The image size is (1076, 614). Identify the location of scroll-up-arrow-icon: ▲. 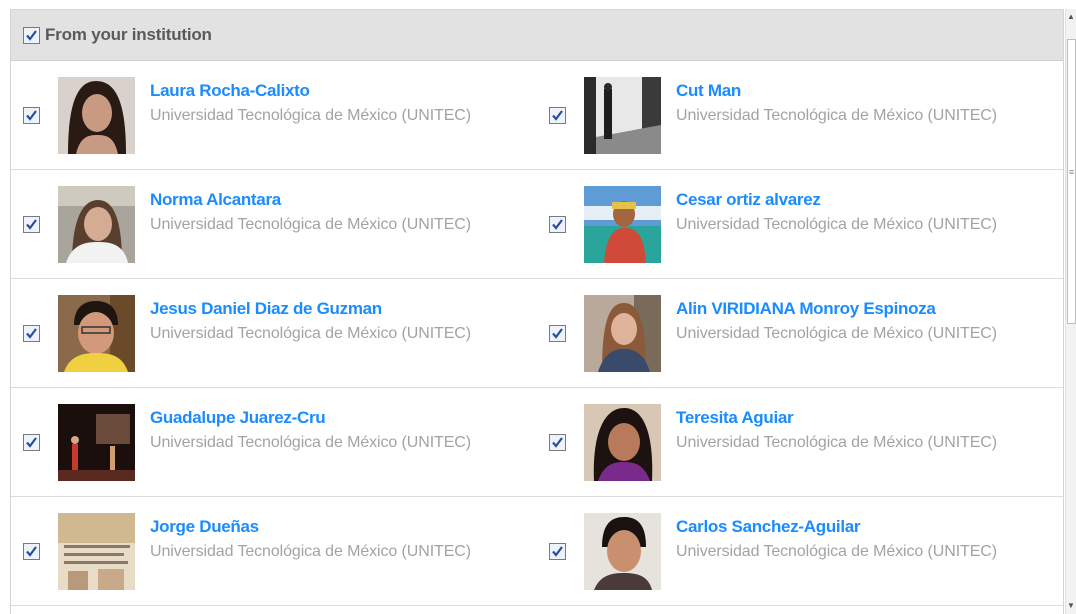
(1071, 17).